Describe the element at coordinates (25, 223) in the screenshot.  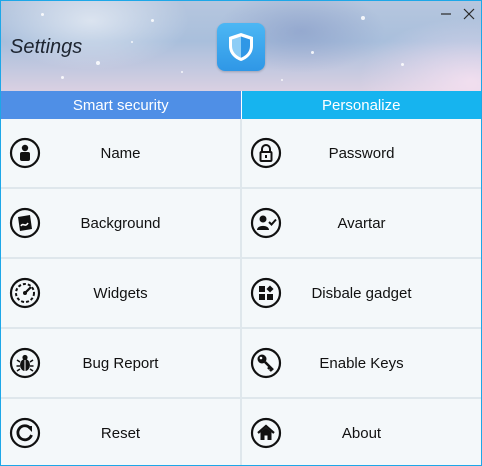
I see `wallpaper-icon` at that location.